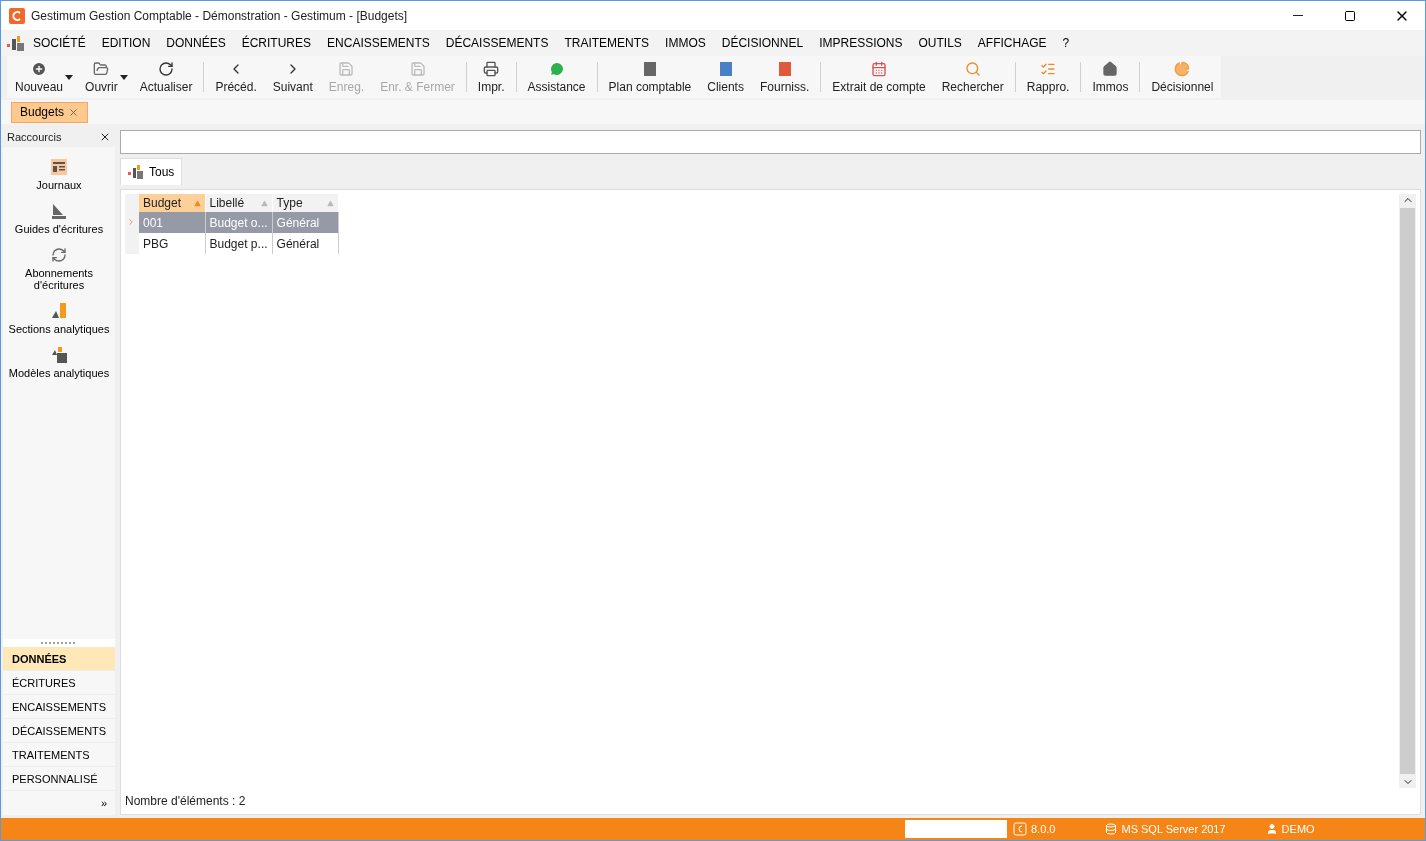 The height and width of the screenshot is (841, 1426). Describe the element at coordinates (16, 43) in the screenshot. I see `app-icon` at that location.